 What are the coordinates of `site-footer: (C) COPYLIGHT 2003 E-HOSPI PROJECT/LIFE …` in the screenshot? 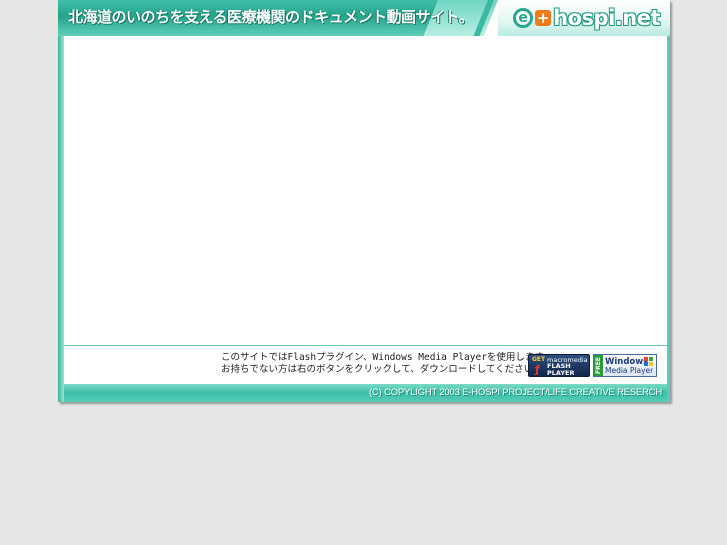 It's located at (365, 393).